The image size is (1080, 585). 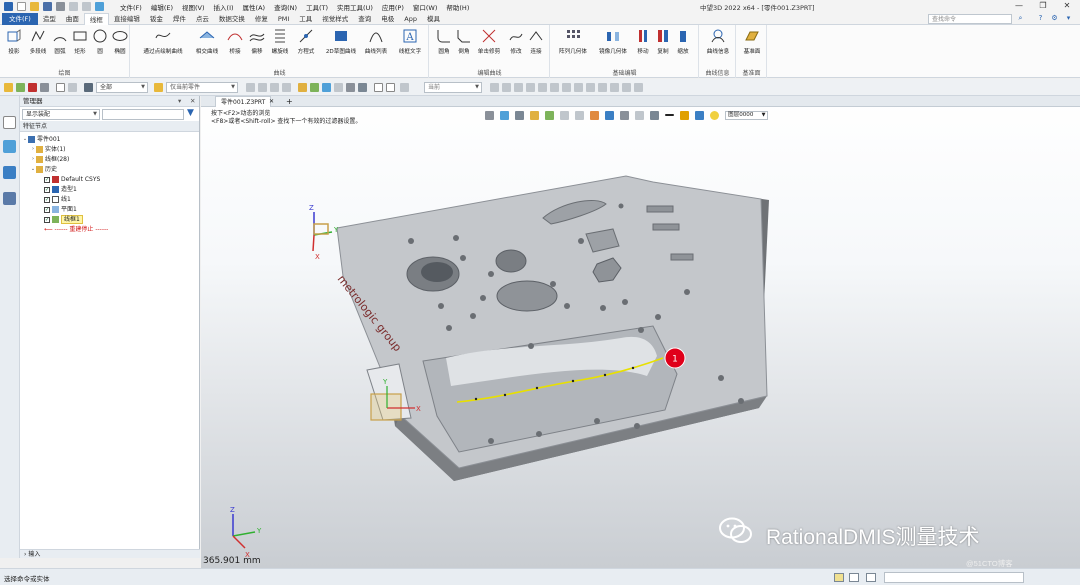 I want to click on tree-node: ✓ 造型1, so click(x=60, y=189).